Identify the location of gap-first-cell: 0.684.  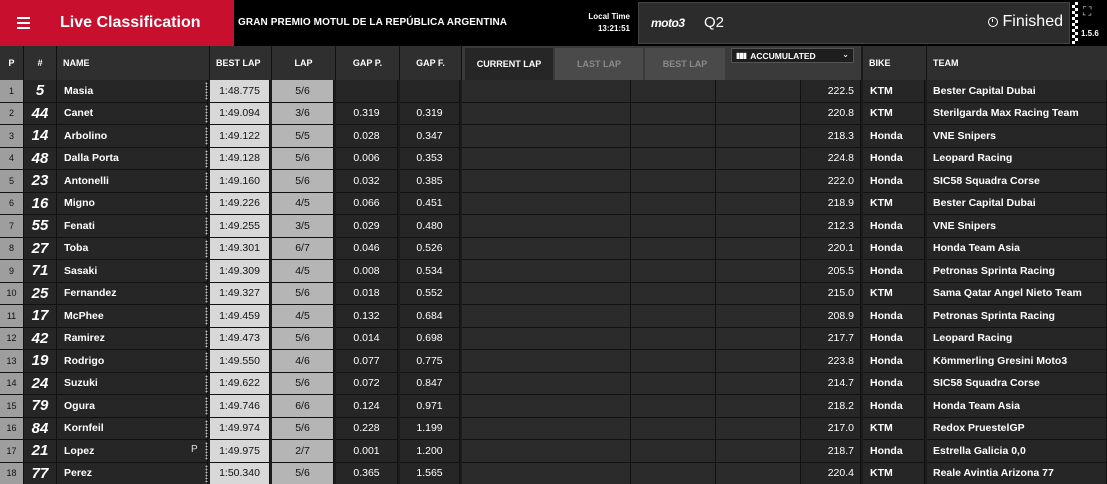
(430, 316).